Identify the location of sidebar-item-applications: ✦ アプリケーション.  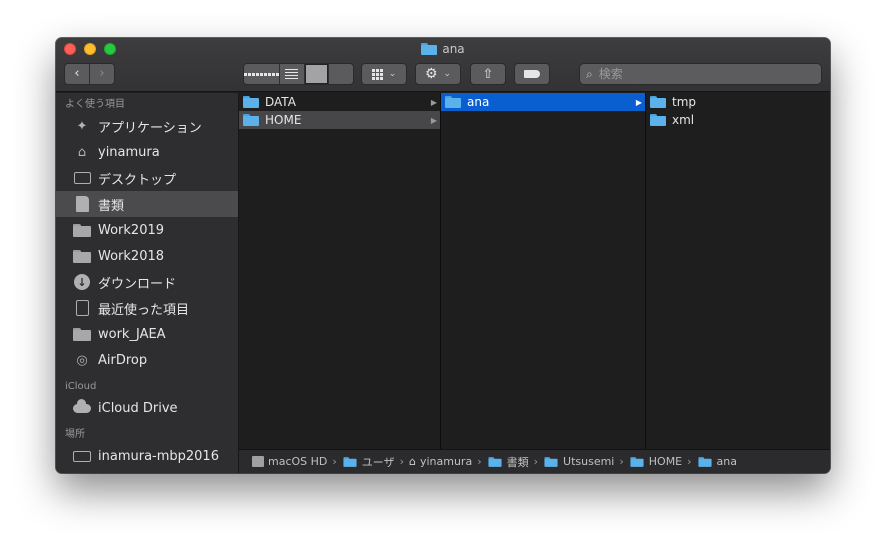
(147, 126).